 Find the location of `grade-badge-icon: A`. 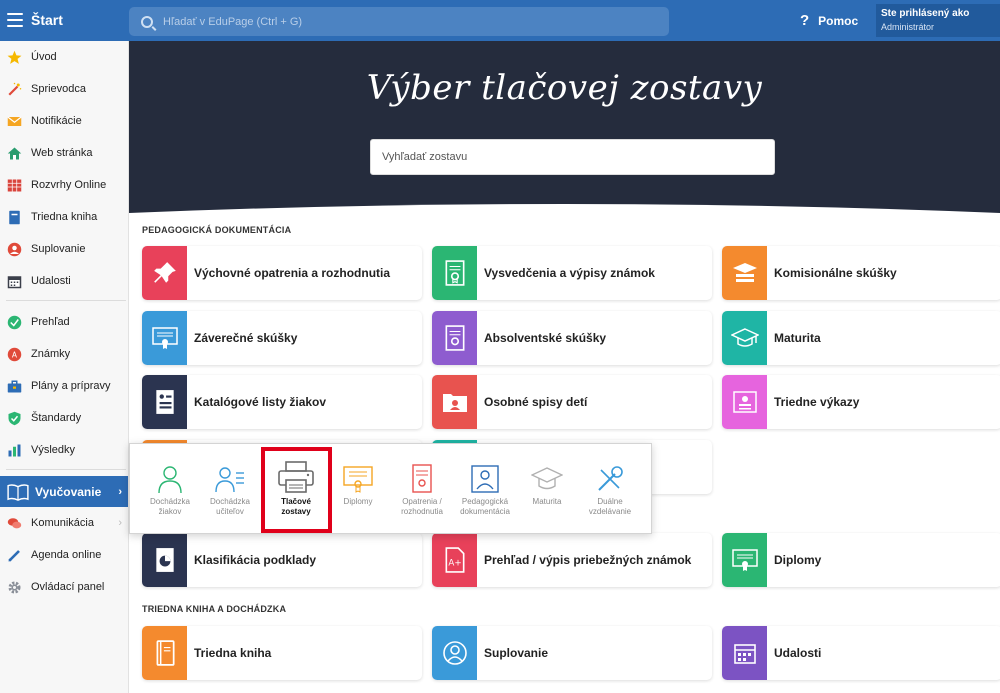

grade-badge-icon: A is located at coordinates (14, 354).